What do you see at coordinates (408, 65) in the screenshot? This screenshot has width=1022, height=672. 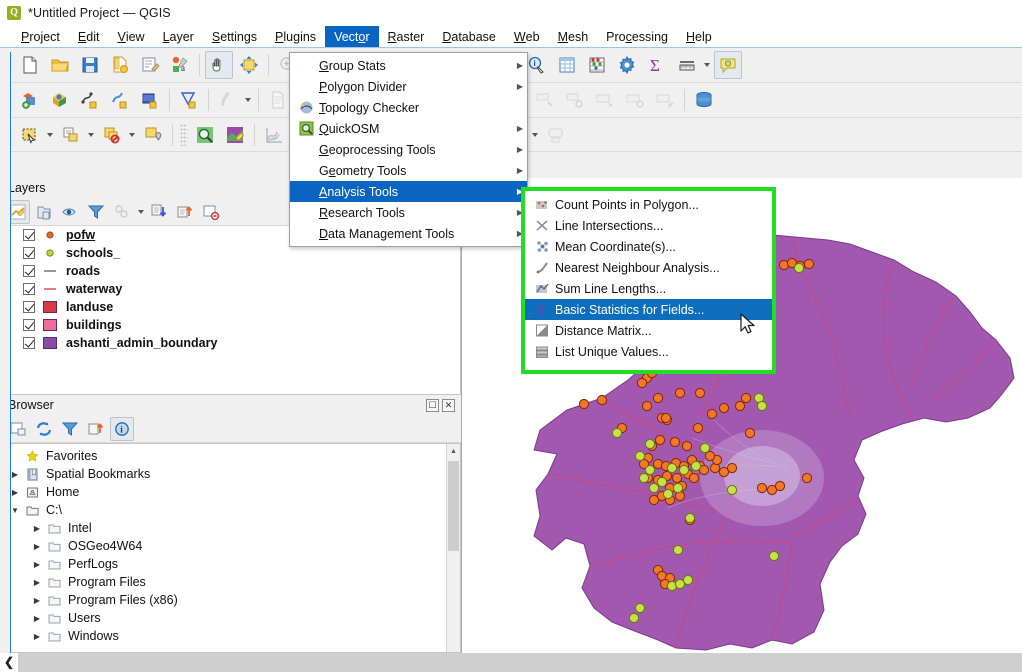 I see `vector-menu-item-group-stats: Group Stats ▶` at bounding box center [408, 65].